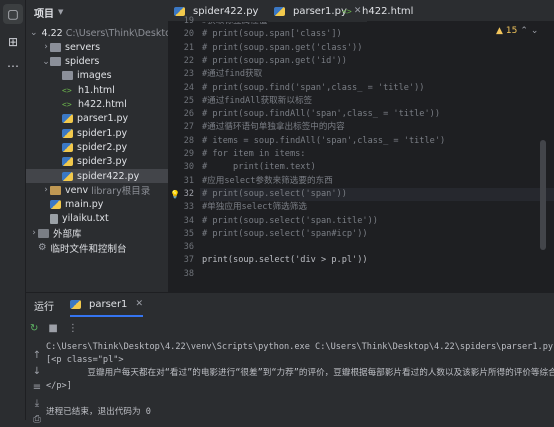  Describe the element at coordinates (517, 31) in the screenshot. I see `warnings-indicator: ▲ 15 ⌃ ⌄` at that location.